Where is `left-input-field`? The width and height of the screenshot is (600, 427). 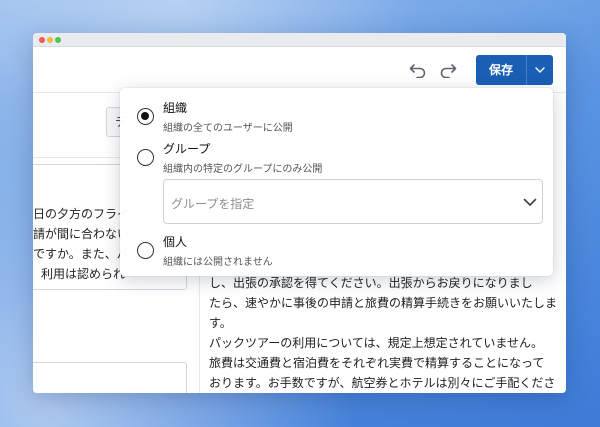
left-input-field is located at coordinates (110, 377).